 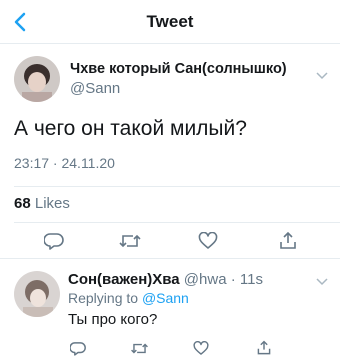 I want to click on likes-label: Likes, so click(x=52, y=203).